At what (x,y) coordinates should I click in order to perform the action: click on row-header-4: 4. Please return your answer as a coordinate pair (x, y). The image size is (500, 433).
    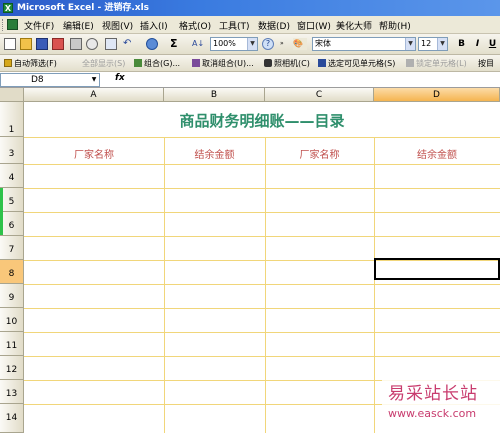
    Looking at the image, I should click on (12, 176).